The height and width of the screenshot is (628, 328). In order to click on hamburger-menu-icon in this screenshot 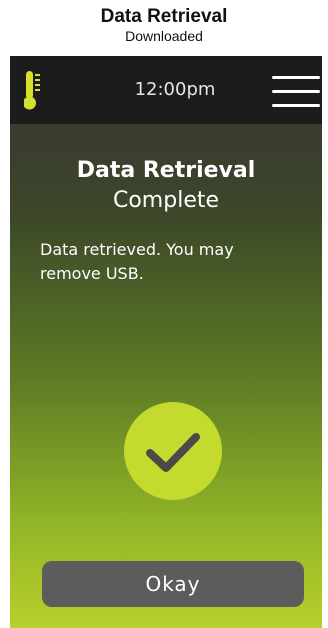, I will do `click(296, 91)`.